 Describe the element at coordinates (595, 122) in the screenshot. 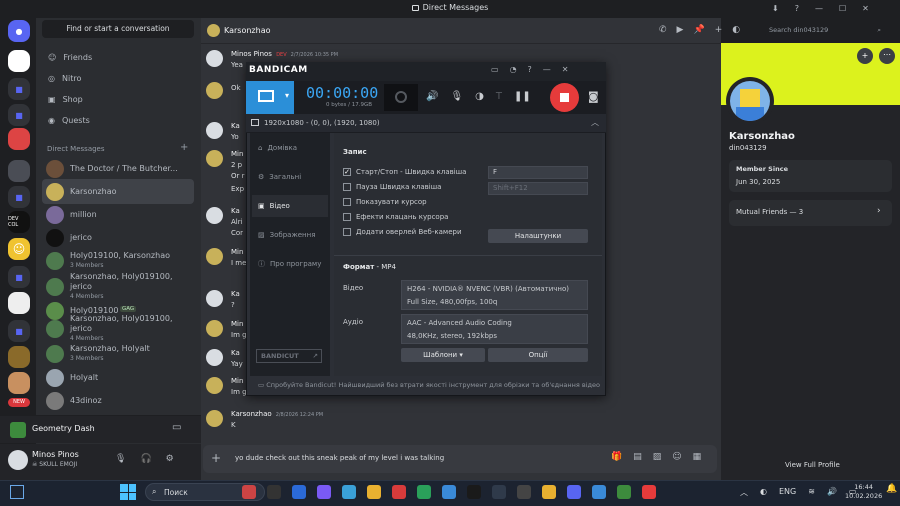

I see `chevron-up-icon: ︿` at that location.